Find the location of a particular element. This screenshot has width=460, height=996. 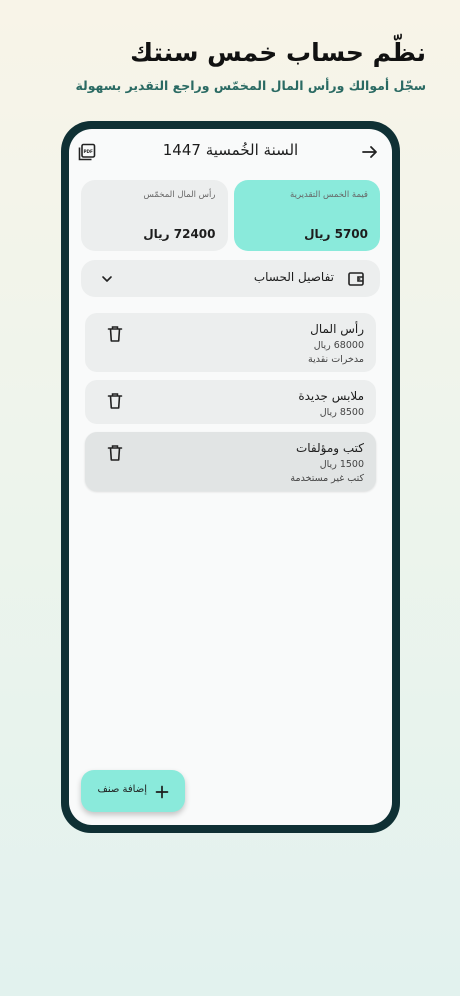

item-amount: 8500 ريال is located at coordinates (341, 412).